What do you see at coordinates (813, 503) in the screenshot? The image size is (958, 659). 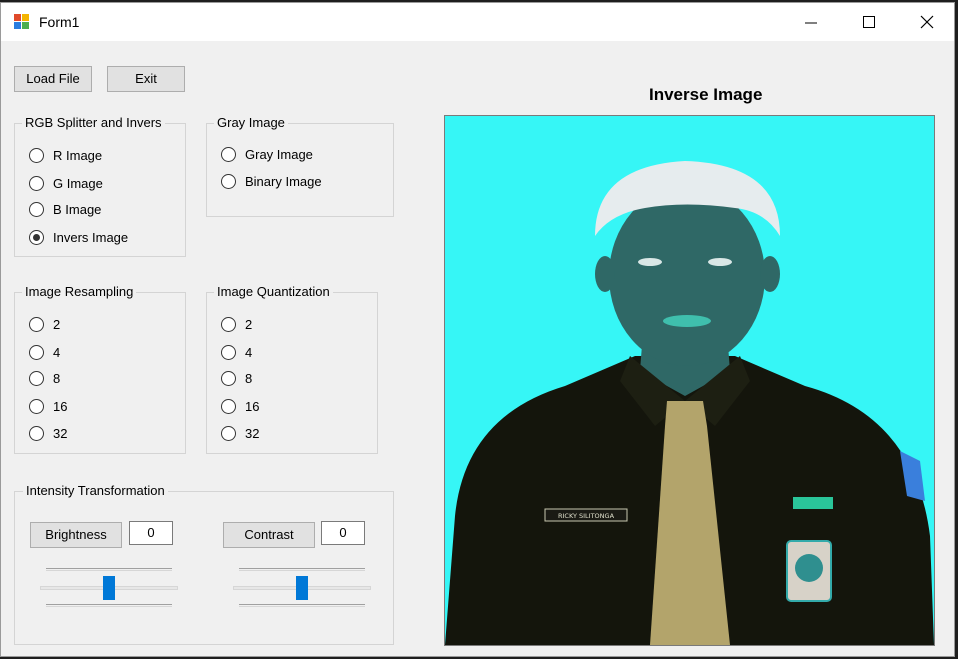 I see `photo-pocket-stripe` at bounding box center [813, 503].